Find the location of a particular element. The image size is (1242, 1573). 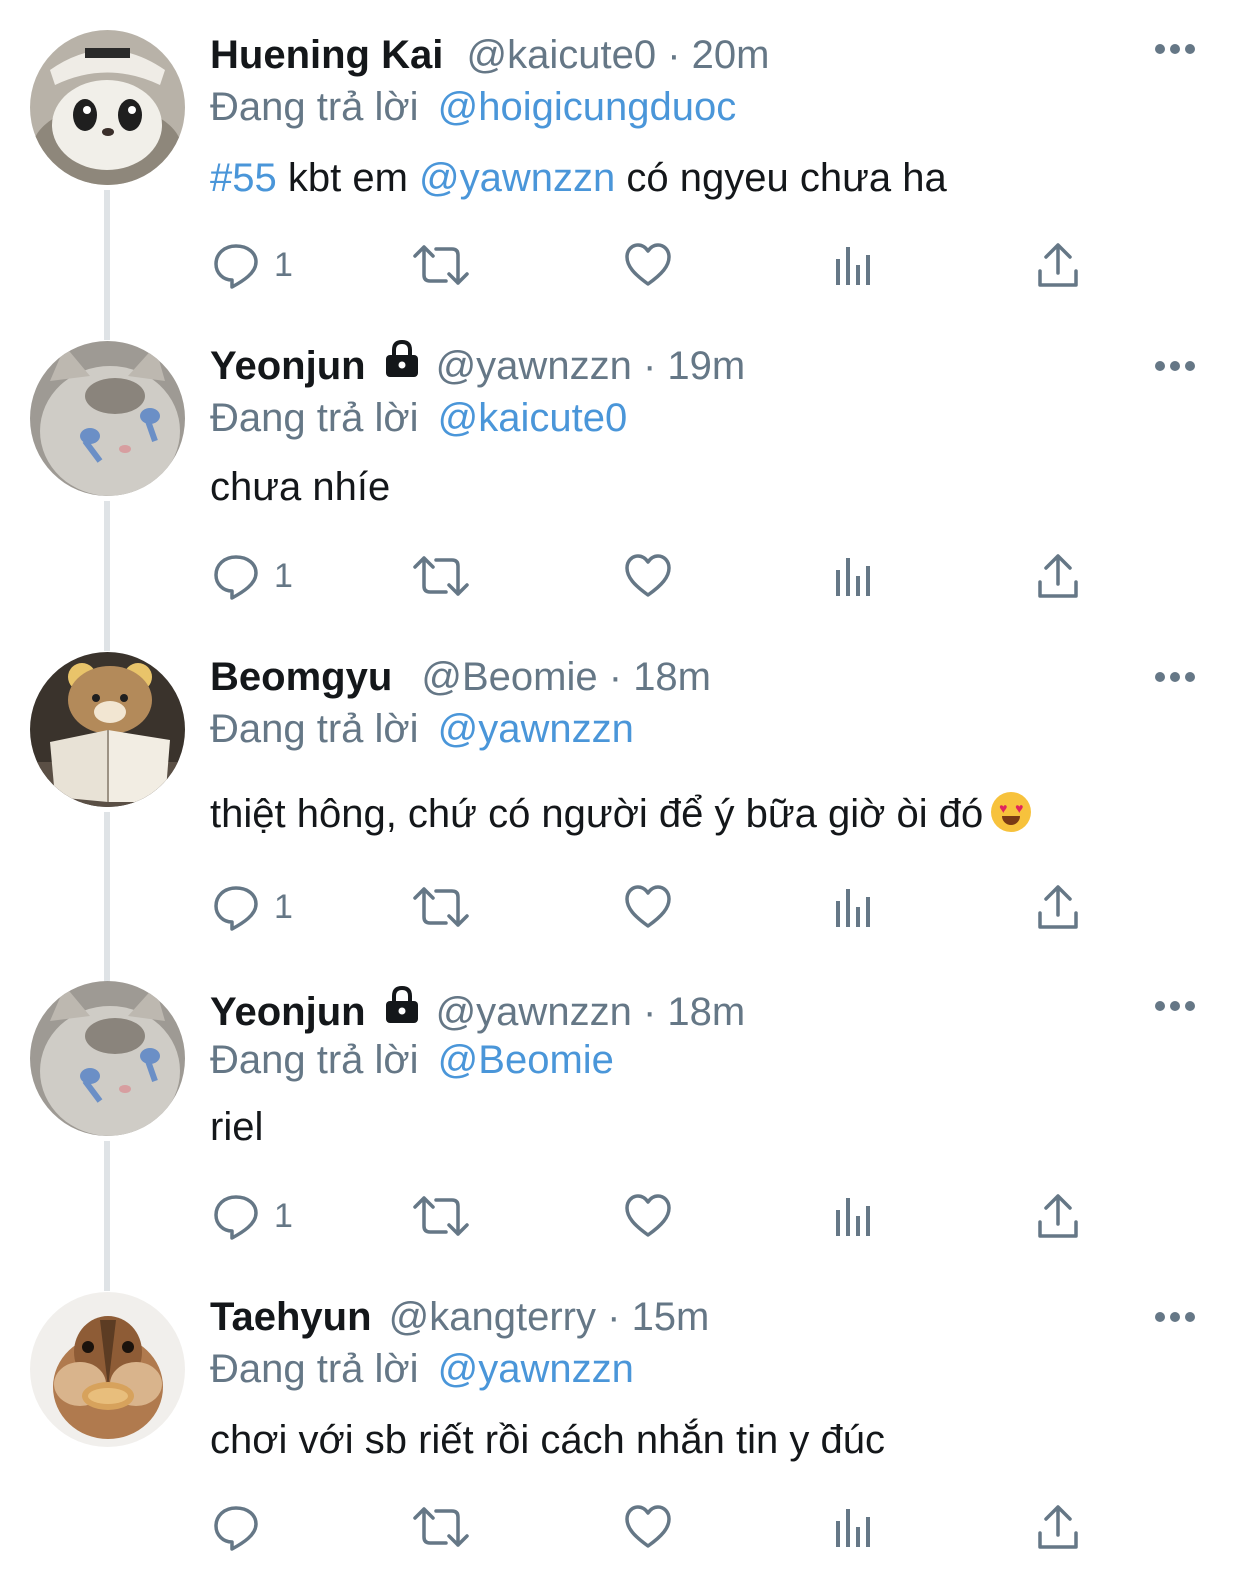

timestamp: 15m is located at coordinates (671, 1317).